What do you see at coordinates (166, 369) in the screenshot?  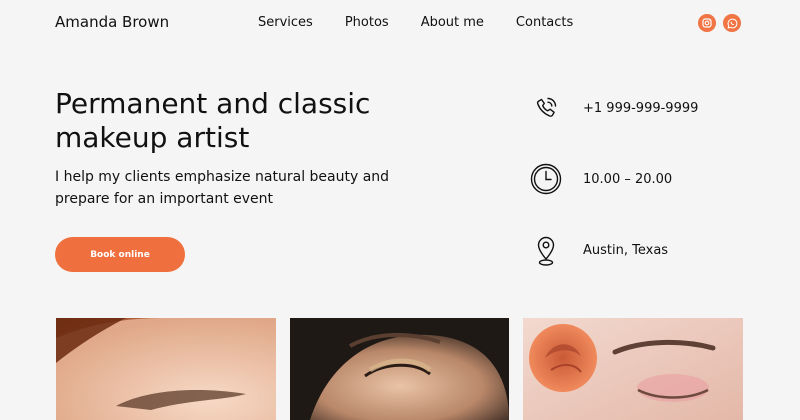 I see `eyebrow-closeup-photo` at bounding box center [166, 369].